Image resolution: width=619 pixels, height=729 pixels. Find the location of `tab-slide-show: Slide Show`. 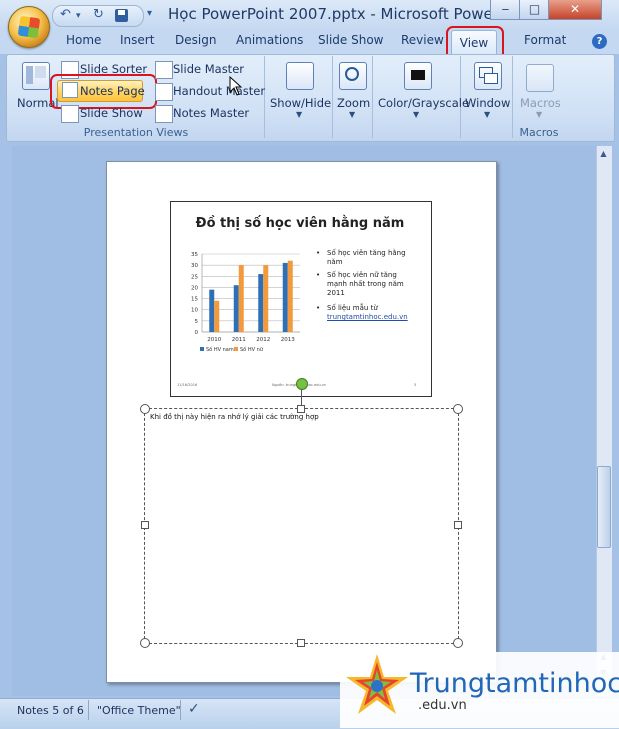

tab-slide-show: Slide Show is located at coordinates (350, 43).